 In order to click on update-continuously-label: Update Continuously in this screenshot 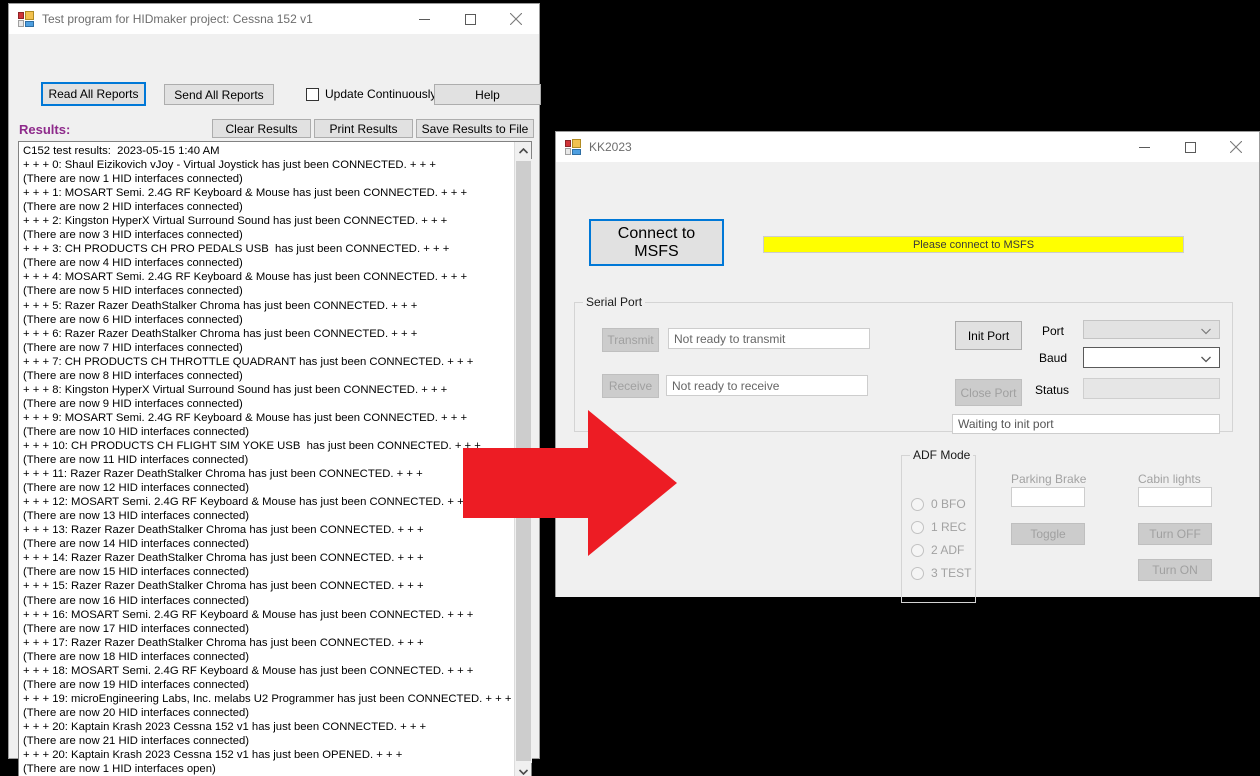, I will do `click(381, 94)`.